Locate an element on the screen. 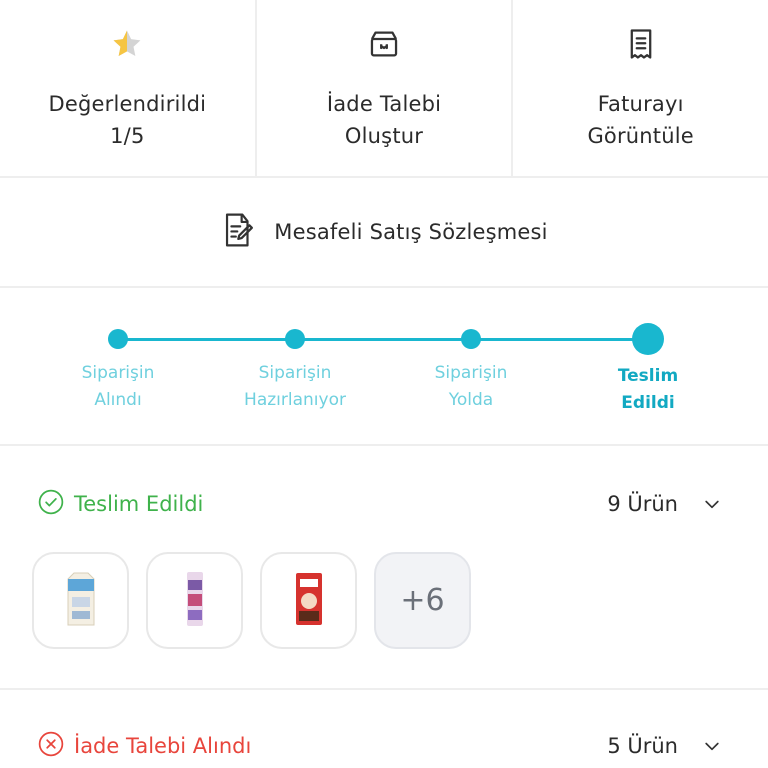  cereal-box-image is located at coordinates (309, 601).